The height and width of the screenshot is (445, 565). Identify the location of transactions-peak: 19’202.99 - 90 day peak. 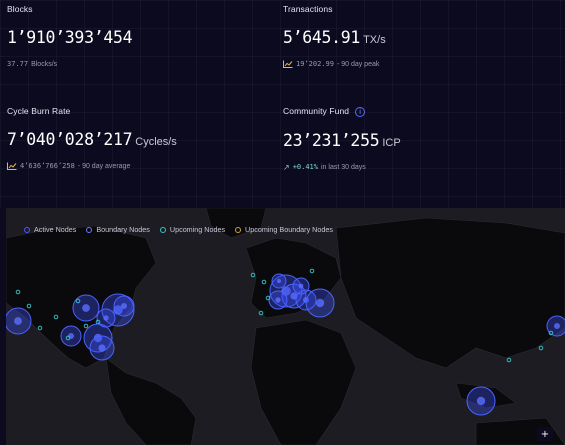
(334, 64).